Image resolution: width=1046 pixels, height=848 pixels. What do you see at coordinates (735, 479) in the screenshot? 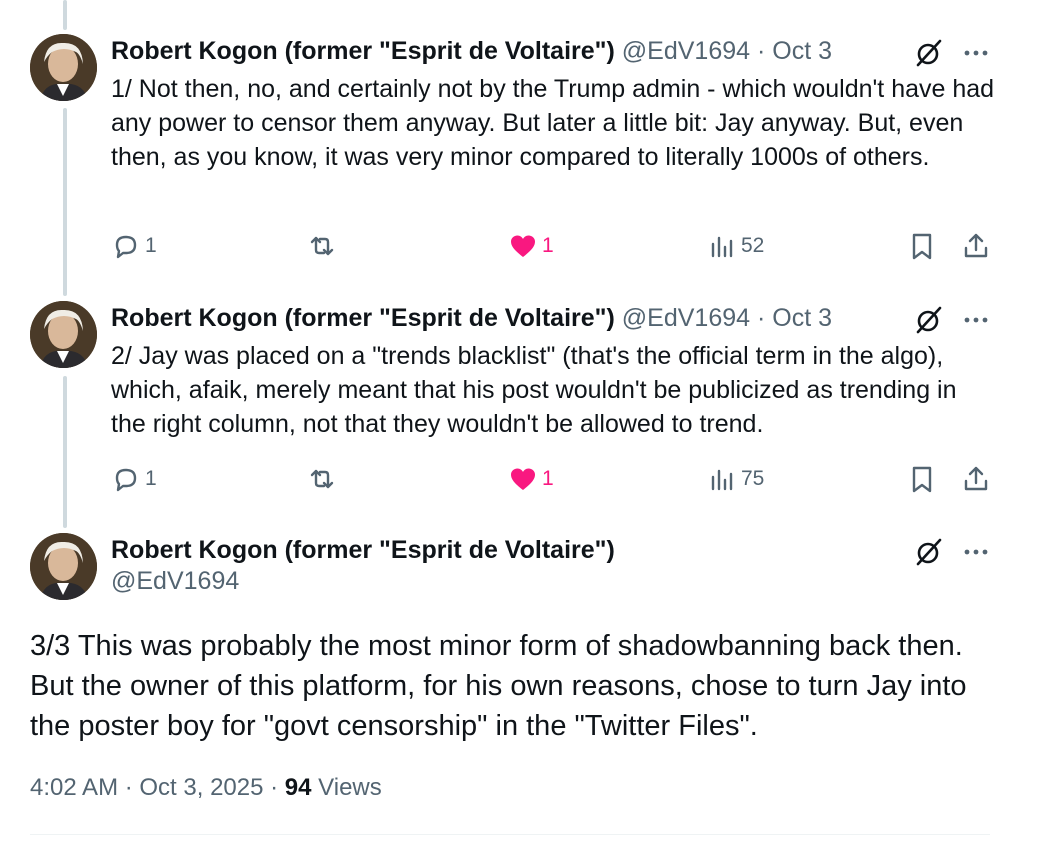
I see `views-button: 75` at bounding box center [735, 479].